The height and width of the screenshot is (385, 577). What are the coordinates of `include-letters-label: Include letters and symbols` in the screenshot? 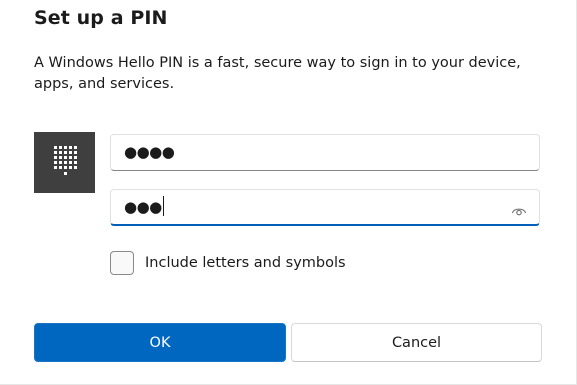 It's located at (245, 263).